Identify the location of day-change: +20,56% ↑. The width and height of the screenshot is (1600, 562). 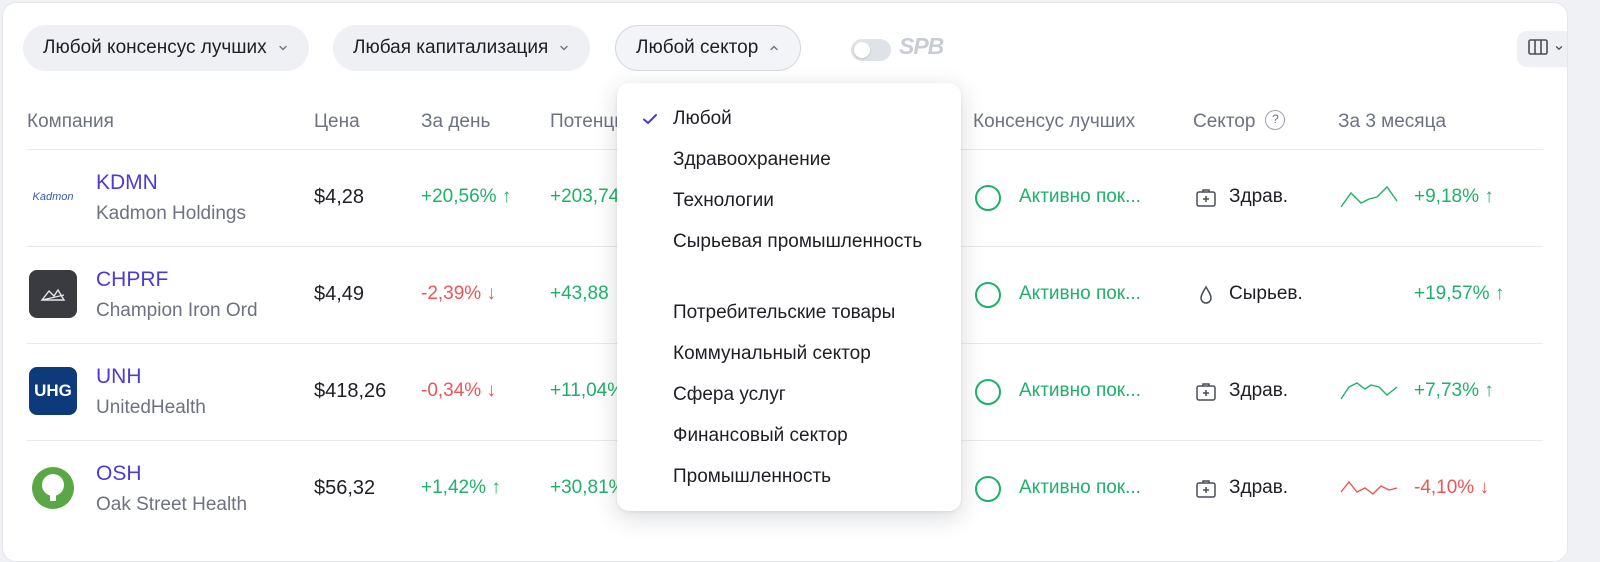
(466, 196).